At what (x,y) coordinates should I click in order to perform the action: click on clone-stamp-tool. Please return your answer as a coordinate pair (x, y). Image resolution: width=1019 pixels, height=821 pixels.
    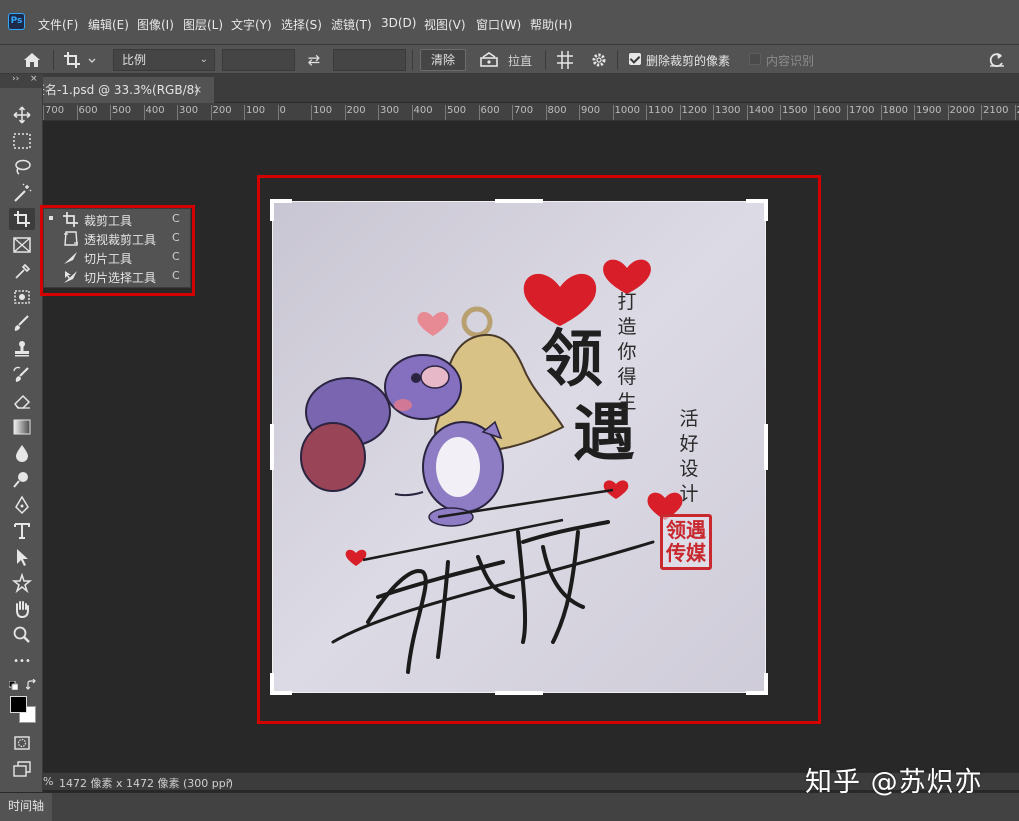
    Looking at the image, I should click on (22, 349).